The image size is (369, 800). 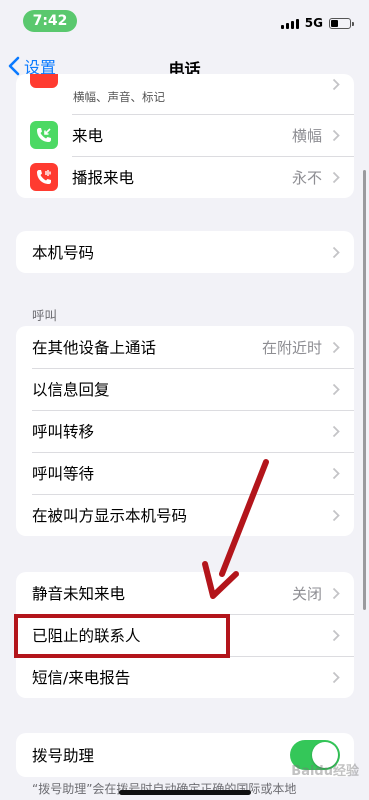 I want to click on notifications-subtitle: 横幅、声音、标记, so click(x=119, y=97).